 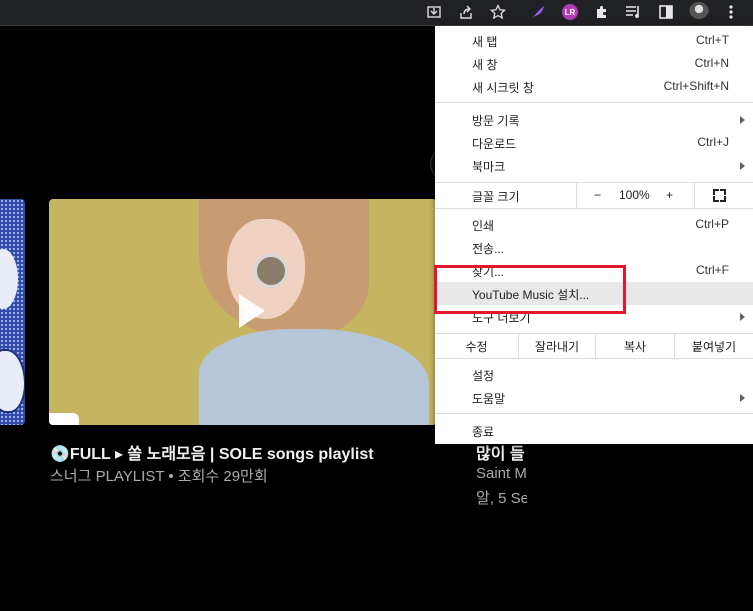 What do you see at coordinates (594, 142) in the screenshot?
I see `menu-downloads: 다운로드 Ctrl+J` at bounding box center [594, 142].